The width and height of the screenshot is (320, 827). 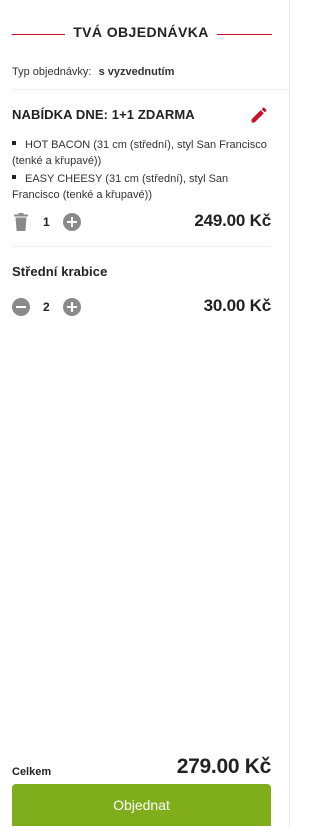 I want to click on total-value: 279.00 Kč, so click(x=224, y=766).